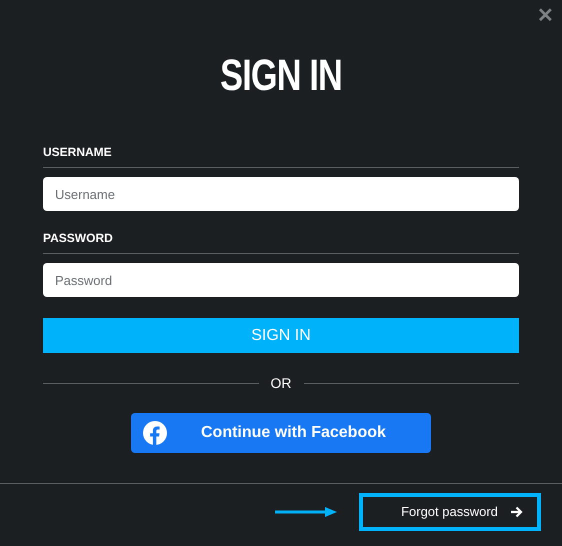 The height and width of the screenshot is (546, 562). I want to click on facebook-logo-icon, so click(155, 433).